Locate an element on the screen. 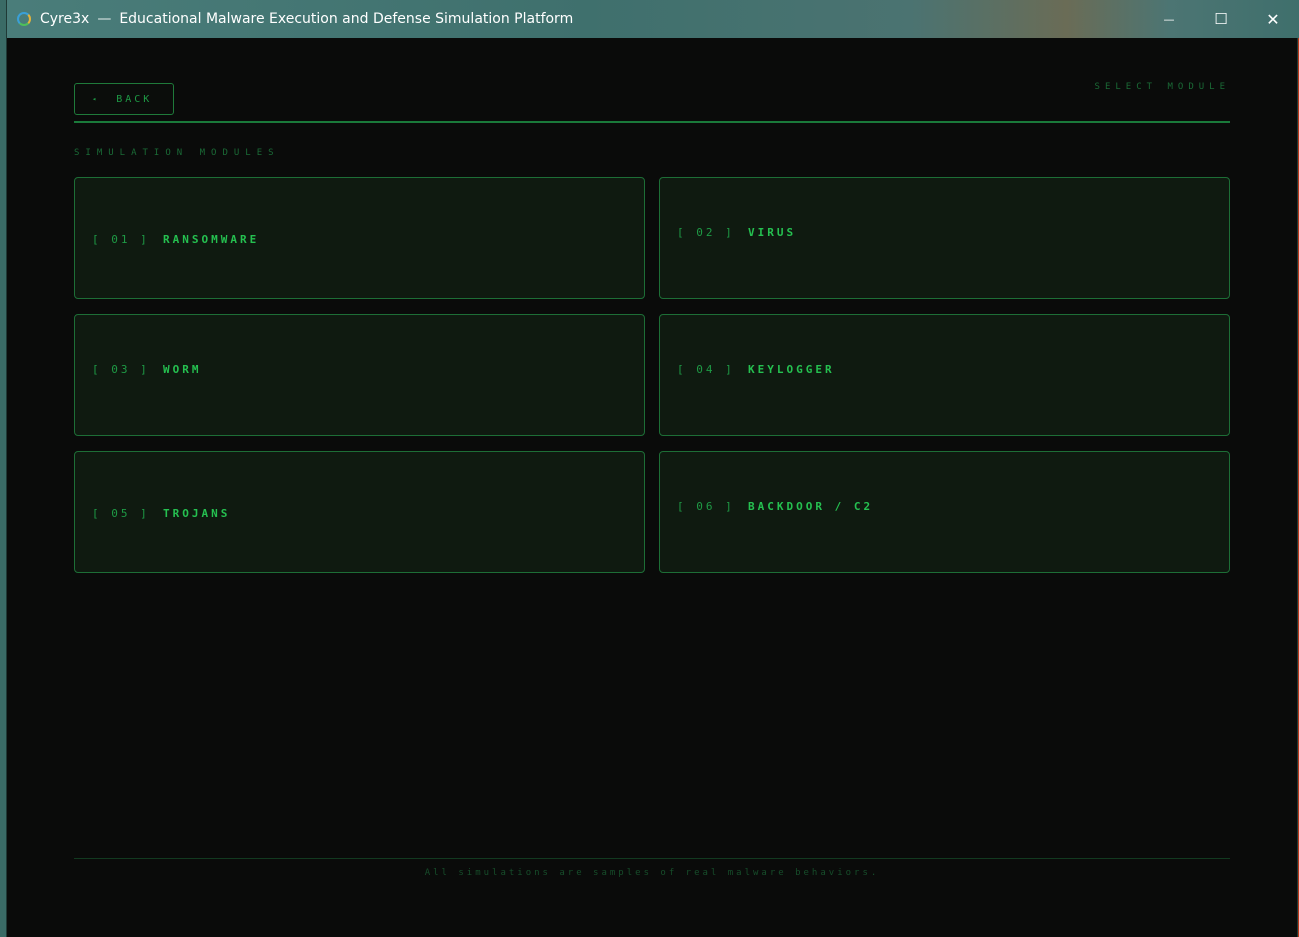 This screenshot has height=937, width=1299. close-button: ✕ is located at coordinates (1273, 19).